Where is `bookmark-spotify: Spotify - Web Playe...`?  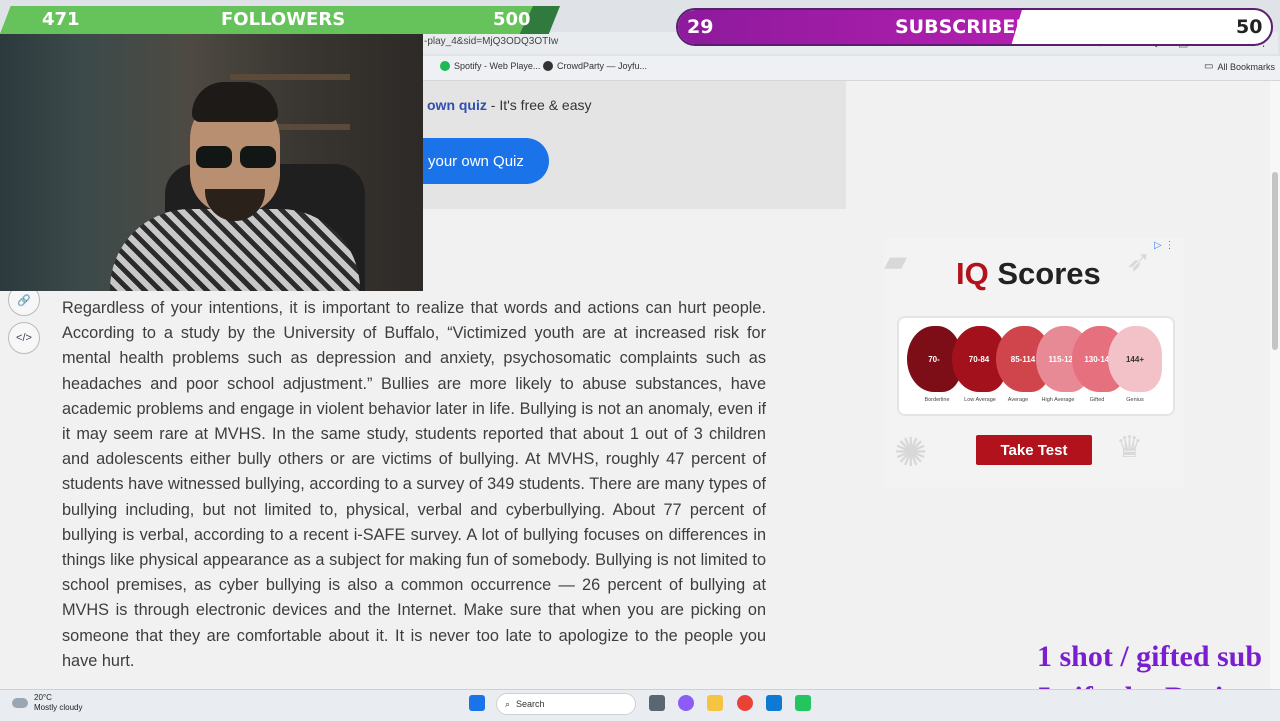
bookmark-spotify: Spotify - Web Playe... is located at coordinates (490, 66).